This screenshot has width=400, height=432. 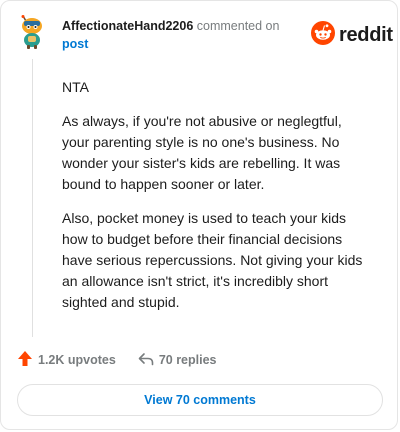 I want to click on reddit-alien-icon, so click(x=323, y=35).